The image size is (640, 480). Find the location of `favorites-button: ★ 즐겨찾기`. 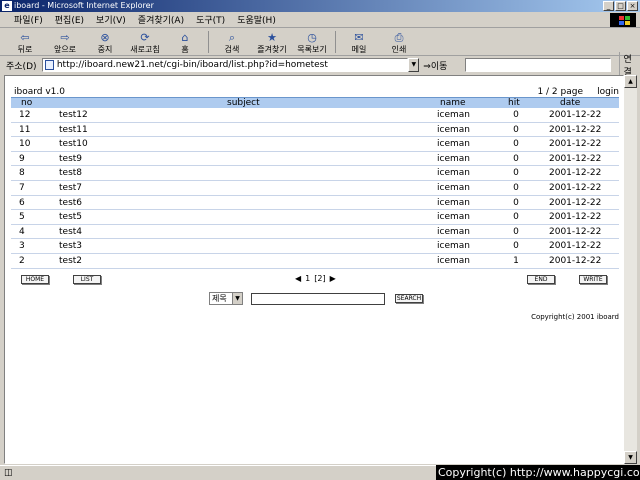

favorites-button: ★ 즐겨찾기 is located at coordinates (272, 43).